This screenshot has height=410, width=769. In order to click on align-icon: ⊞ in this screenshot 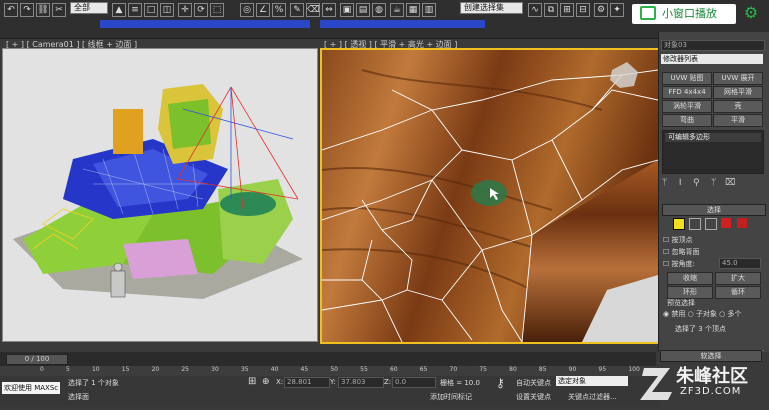, I will do `click(567, 10)`.